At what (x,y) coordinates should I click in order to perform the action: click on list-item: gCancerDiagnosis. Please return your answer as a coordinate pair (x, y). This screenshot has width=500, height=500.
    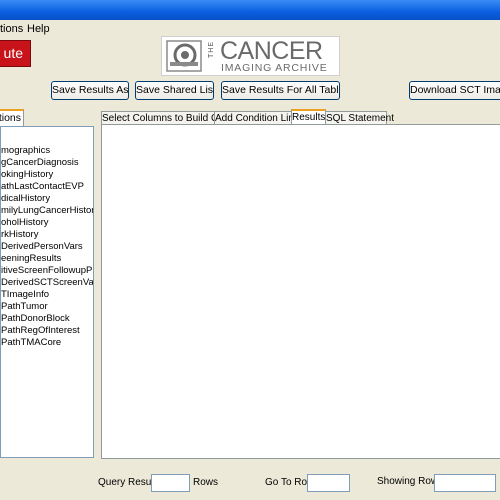
    Looking at the image, I should click on (40, 163).